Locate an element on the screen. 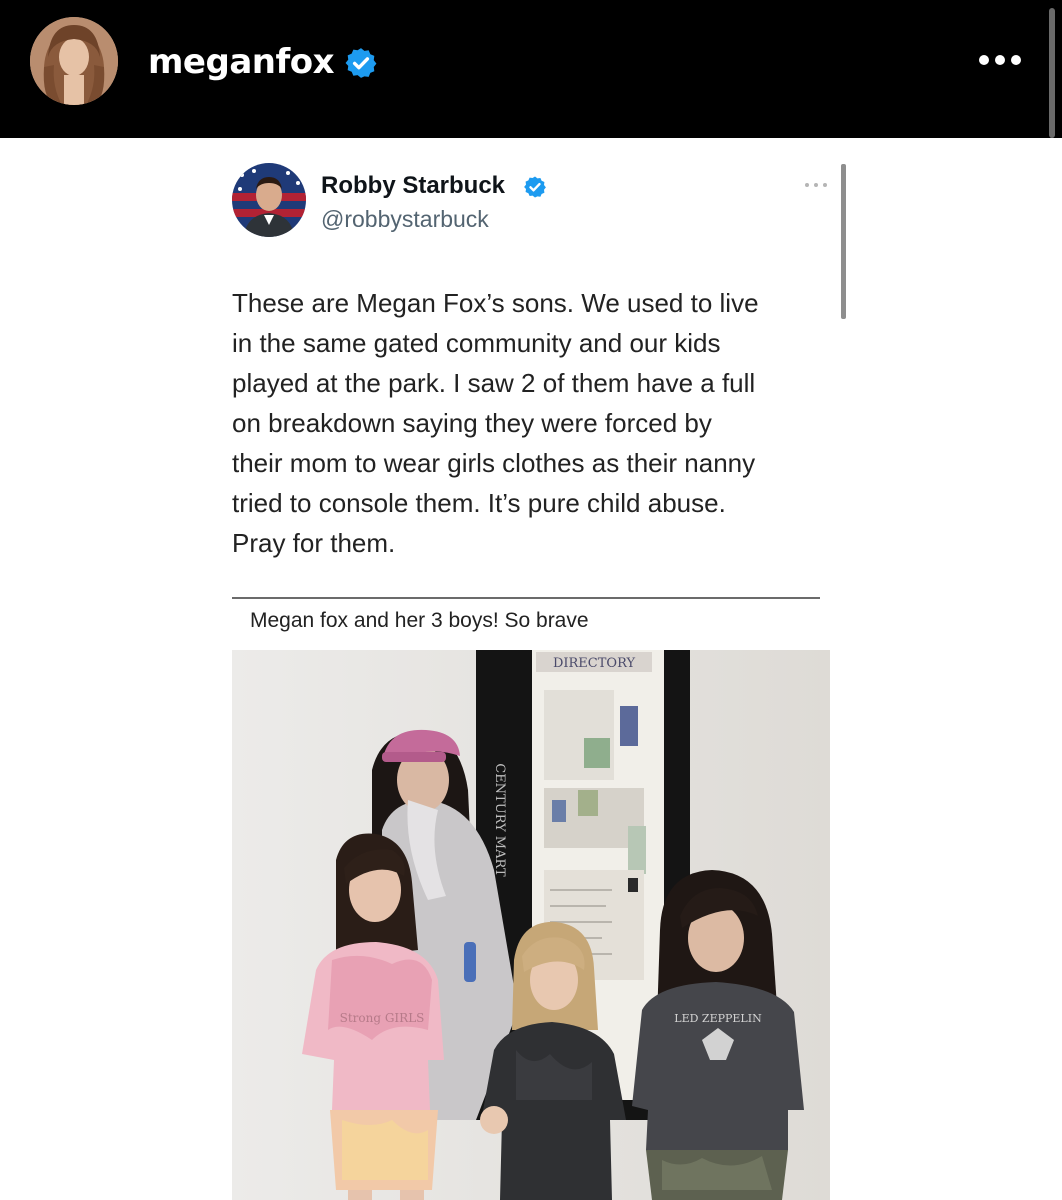 The width and height of the screenshot is (1062, 1200). author-avatar-image is located at coordinates (269, 200).